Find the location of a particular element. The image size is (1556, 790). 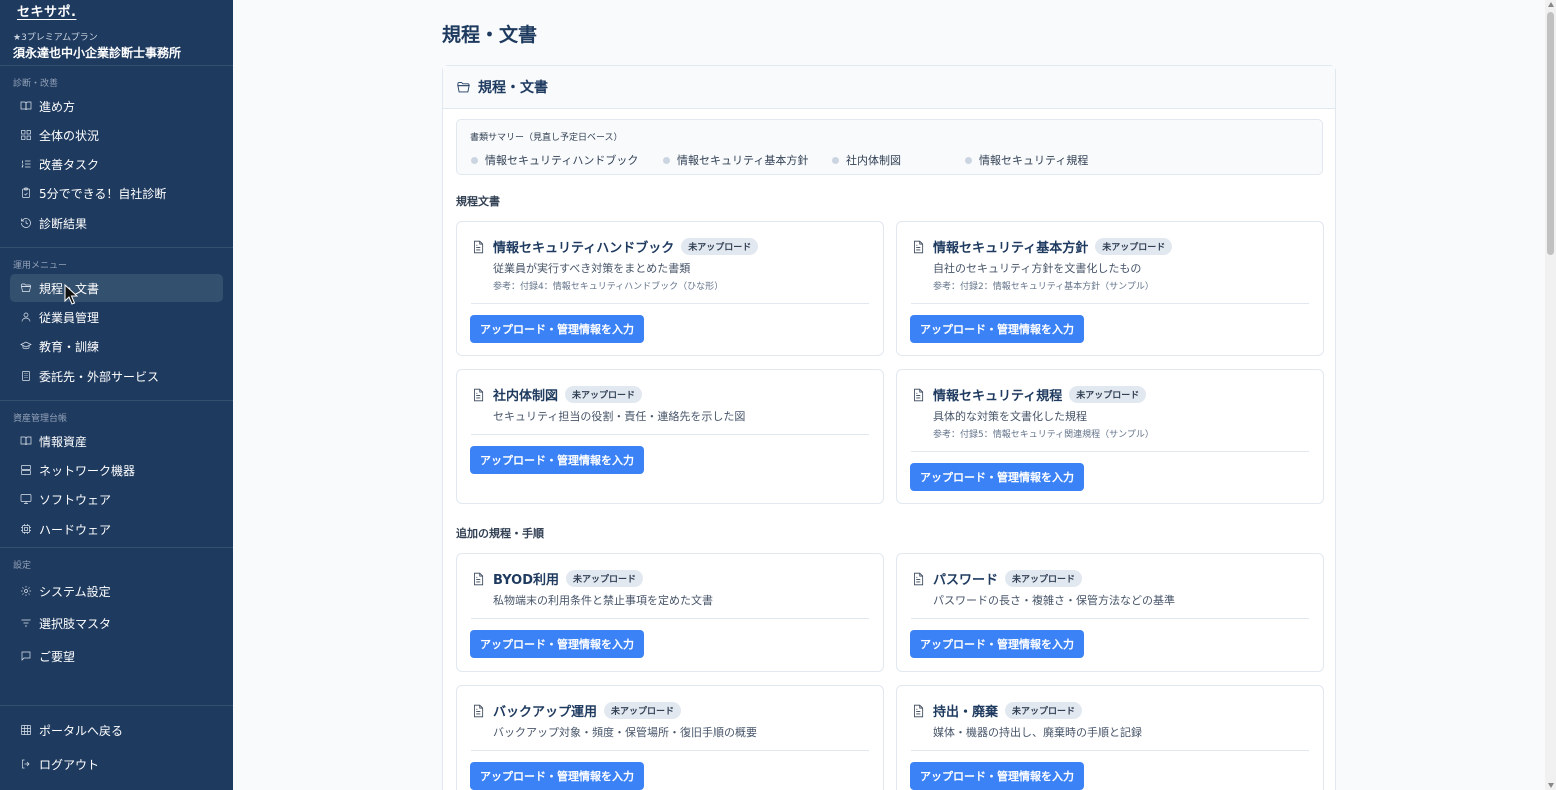

summary-item-label: 情報セキュリティハンドブック is located at coordinates (562, 160).